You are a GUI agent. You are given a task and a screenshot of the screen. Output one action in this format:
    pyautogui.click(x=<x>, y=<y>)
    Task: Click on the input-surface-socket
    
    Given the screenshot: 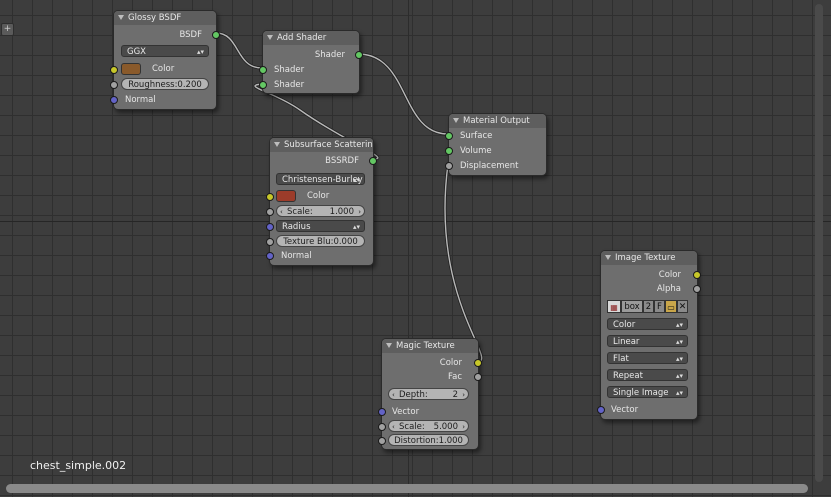 What is the action you would take?
    pyautogui.click(x=449, y=136)
    